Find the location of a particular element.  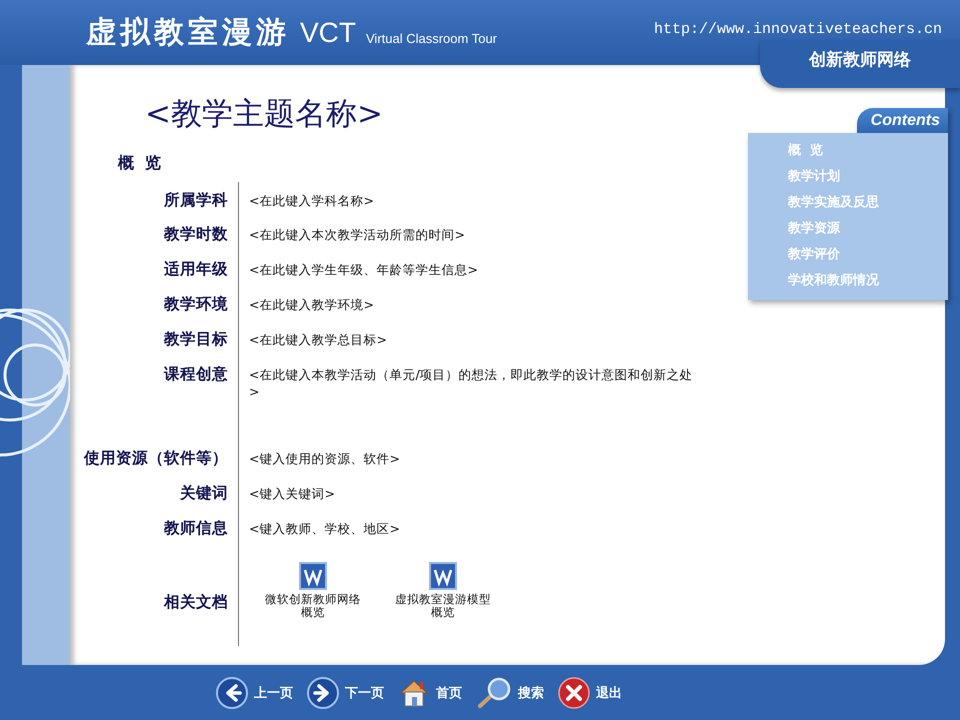

app-subtitle: Virtual Classroom Tour is located at coordinates (432, 38).